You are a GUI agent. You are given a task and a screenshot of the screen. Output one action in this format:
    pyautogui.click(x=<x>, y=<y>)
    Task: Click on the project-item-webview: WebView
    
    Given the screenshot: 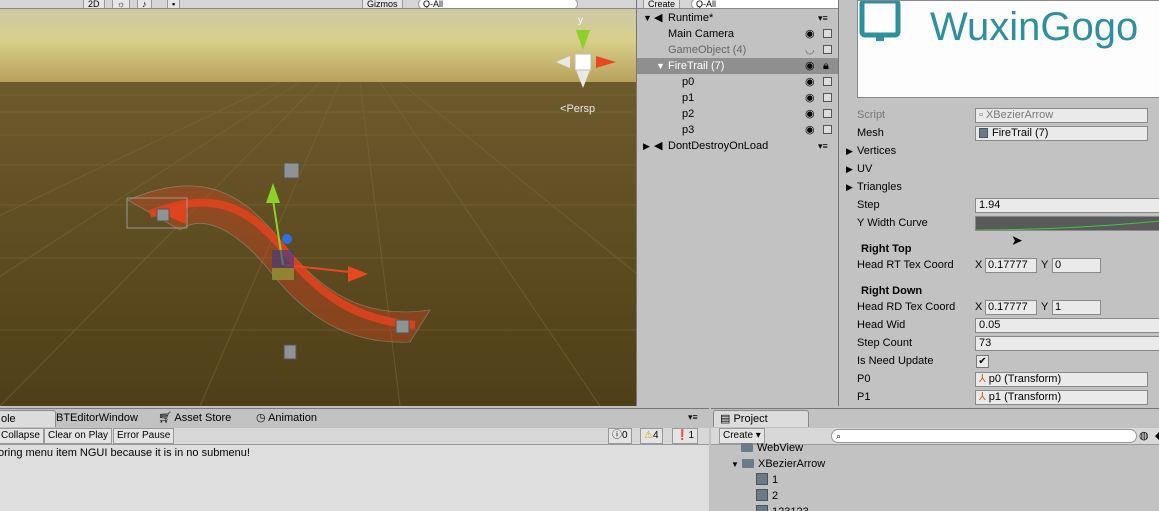 What is the action you would take?
    pyautogui.click(x=772, y=448)
    